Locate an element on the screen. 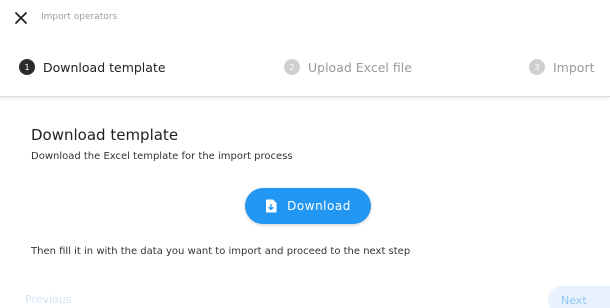 The height and width of the screenshot is (308, 610). step-download-template: 1 Download template is located at coordinates (92, 67).